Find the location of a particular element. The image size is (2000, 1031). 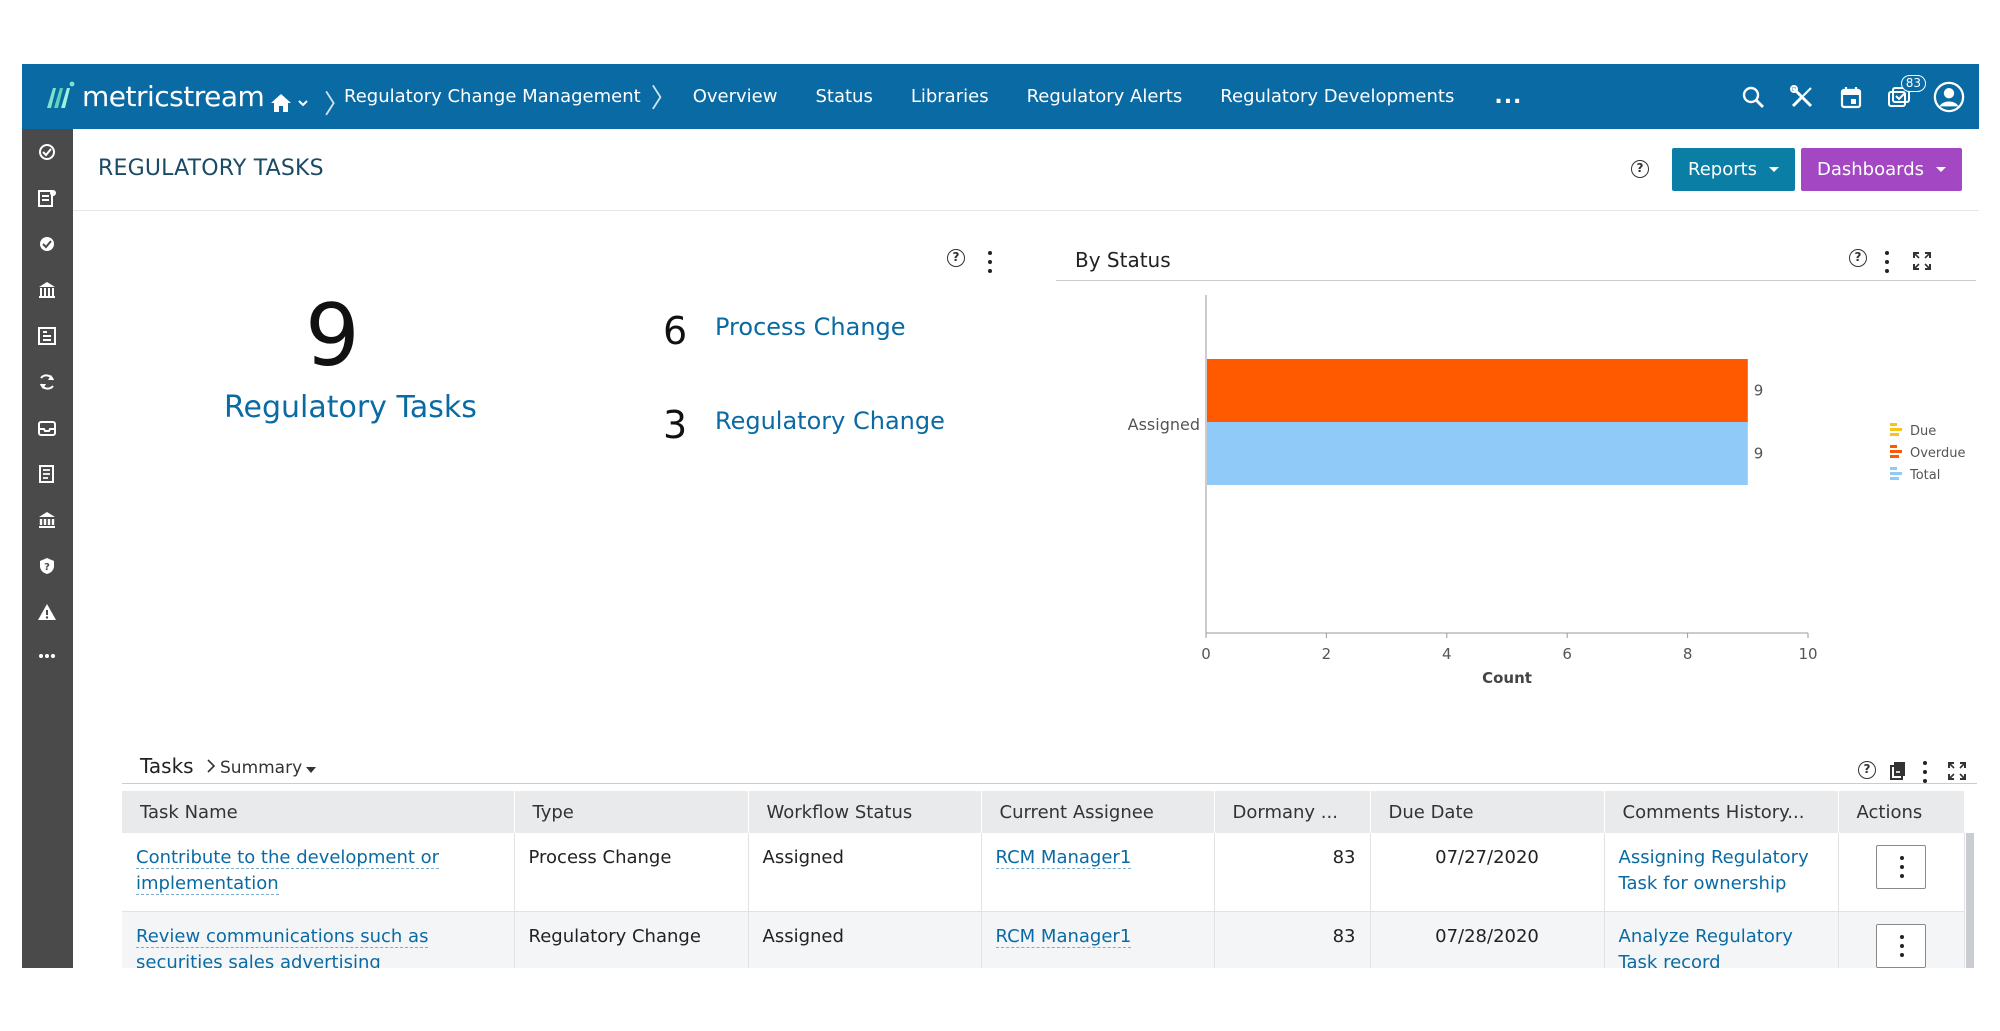

home-icon is located at coordinates (281, 102).